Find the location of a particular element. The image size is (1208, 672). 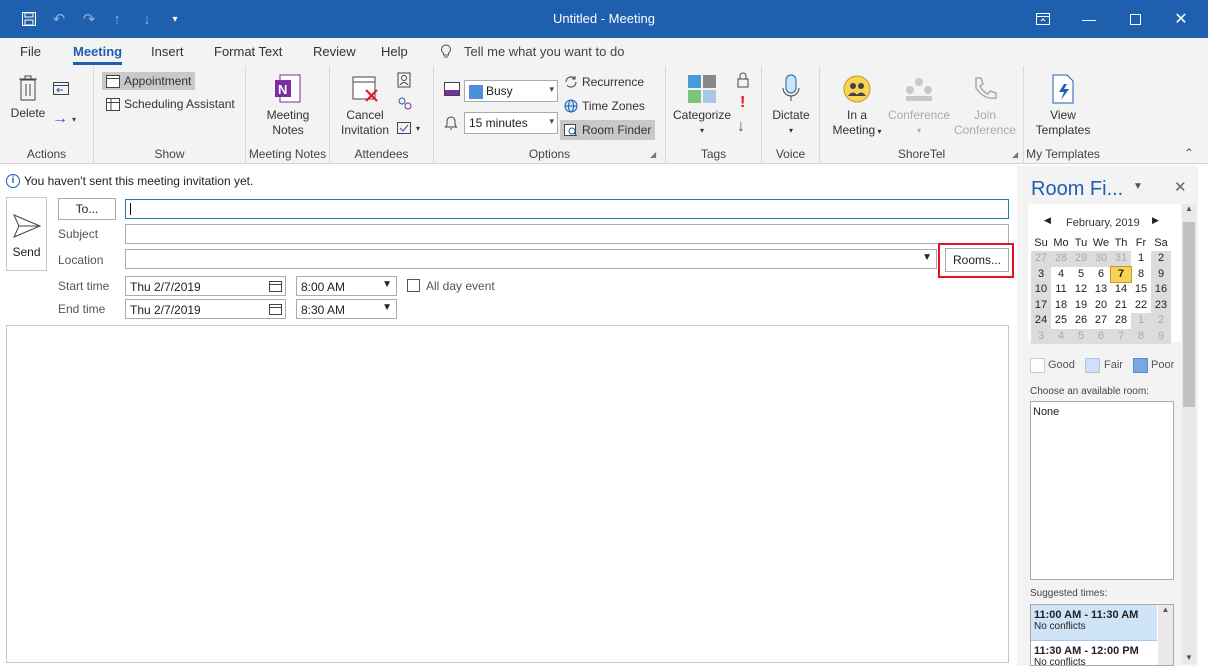

tab-file: File is located at coordinates (30, 51).